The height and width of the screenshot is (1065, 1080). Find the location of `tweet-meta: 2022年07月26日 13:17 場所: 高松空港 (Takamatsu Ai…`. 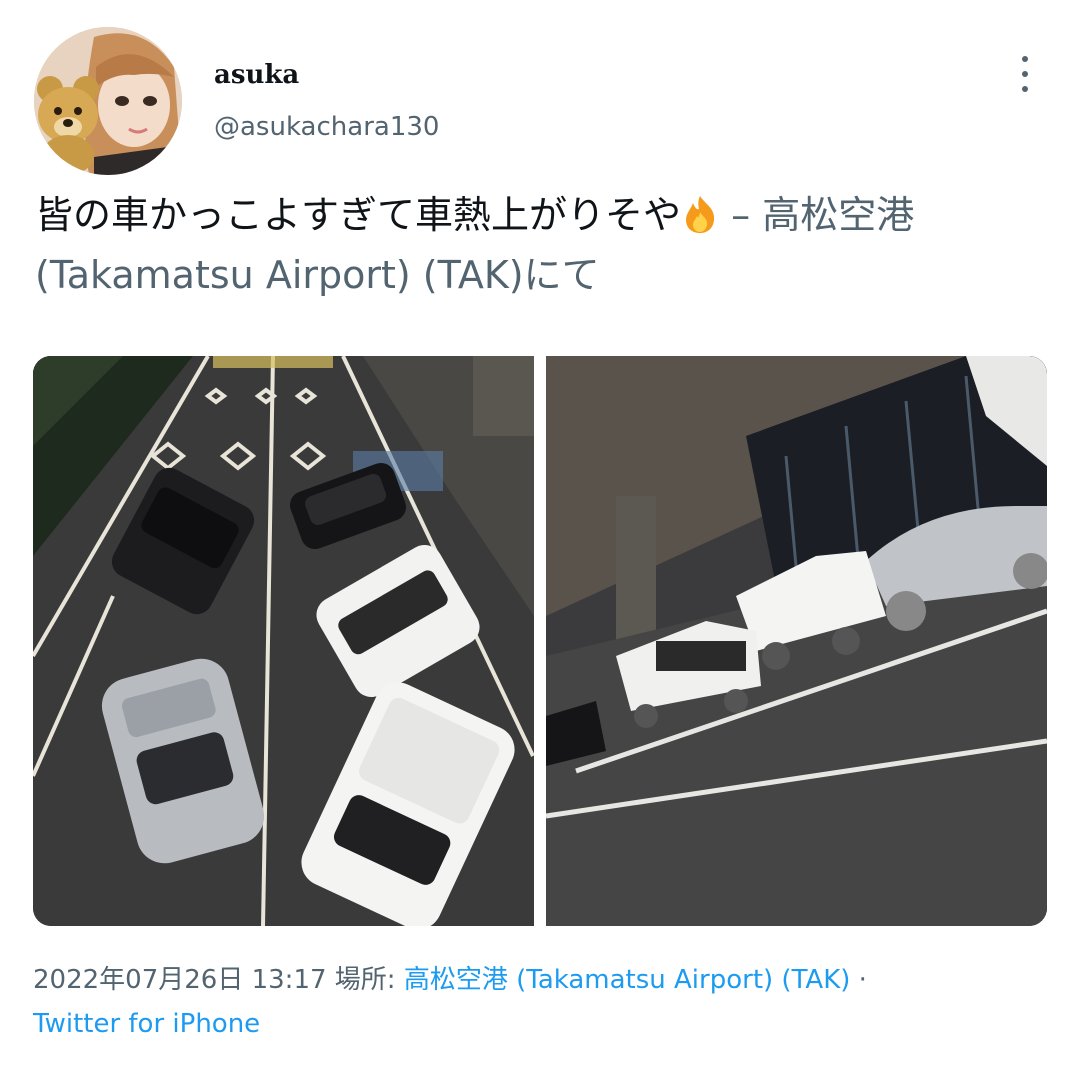

tweet-meta: 2022年07月26日 13:17 場所: 高松空港 (Takamatsu Ai… is located at coordinates (538, 1002).